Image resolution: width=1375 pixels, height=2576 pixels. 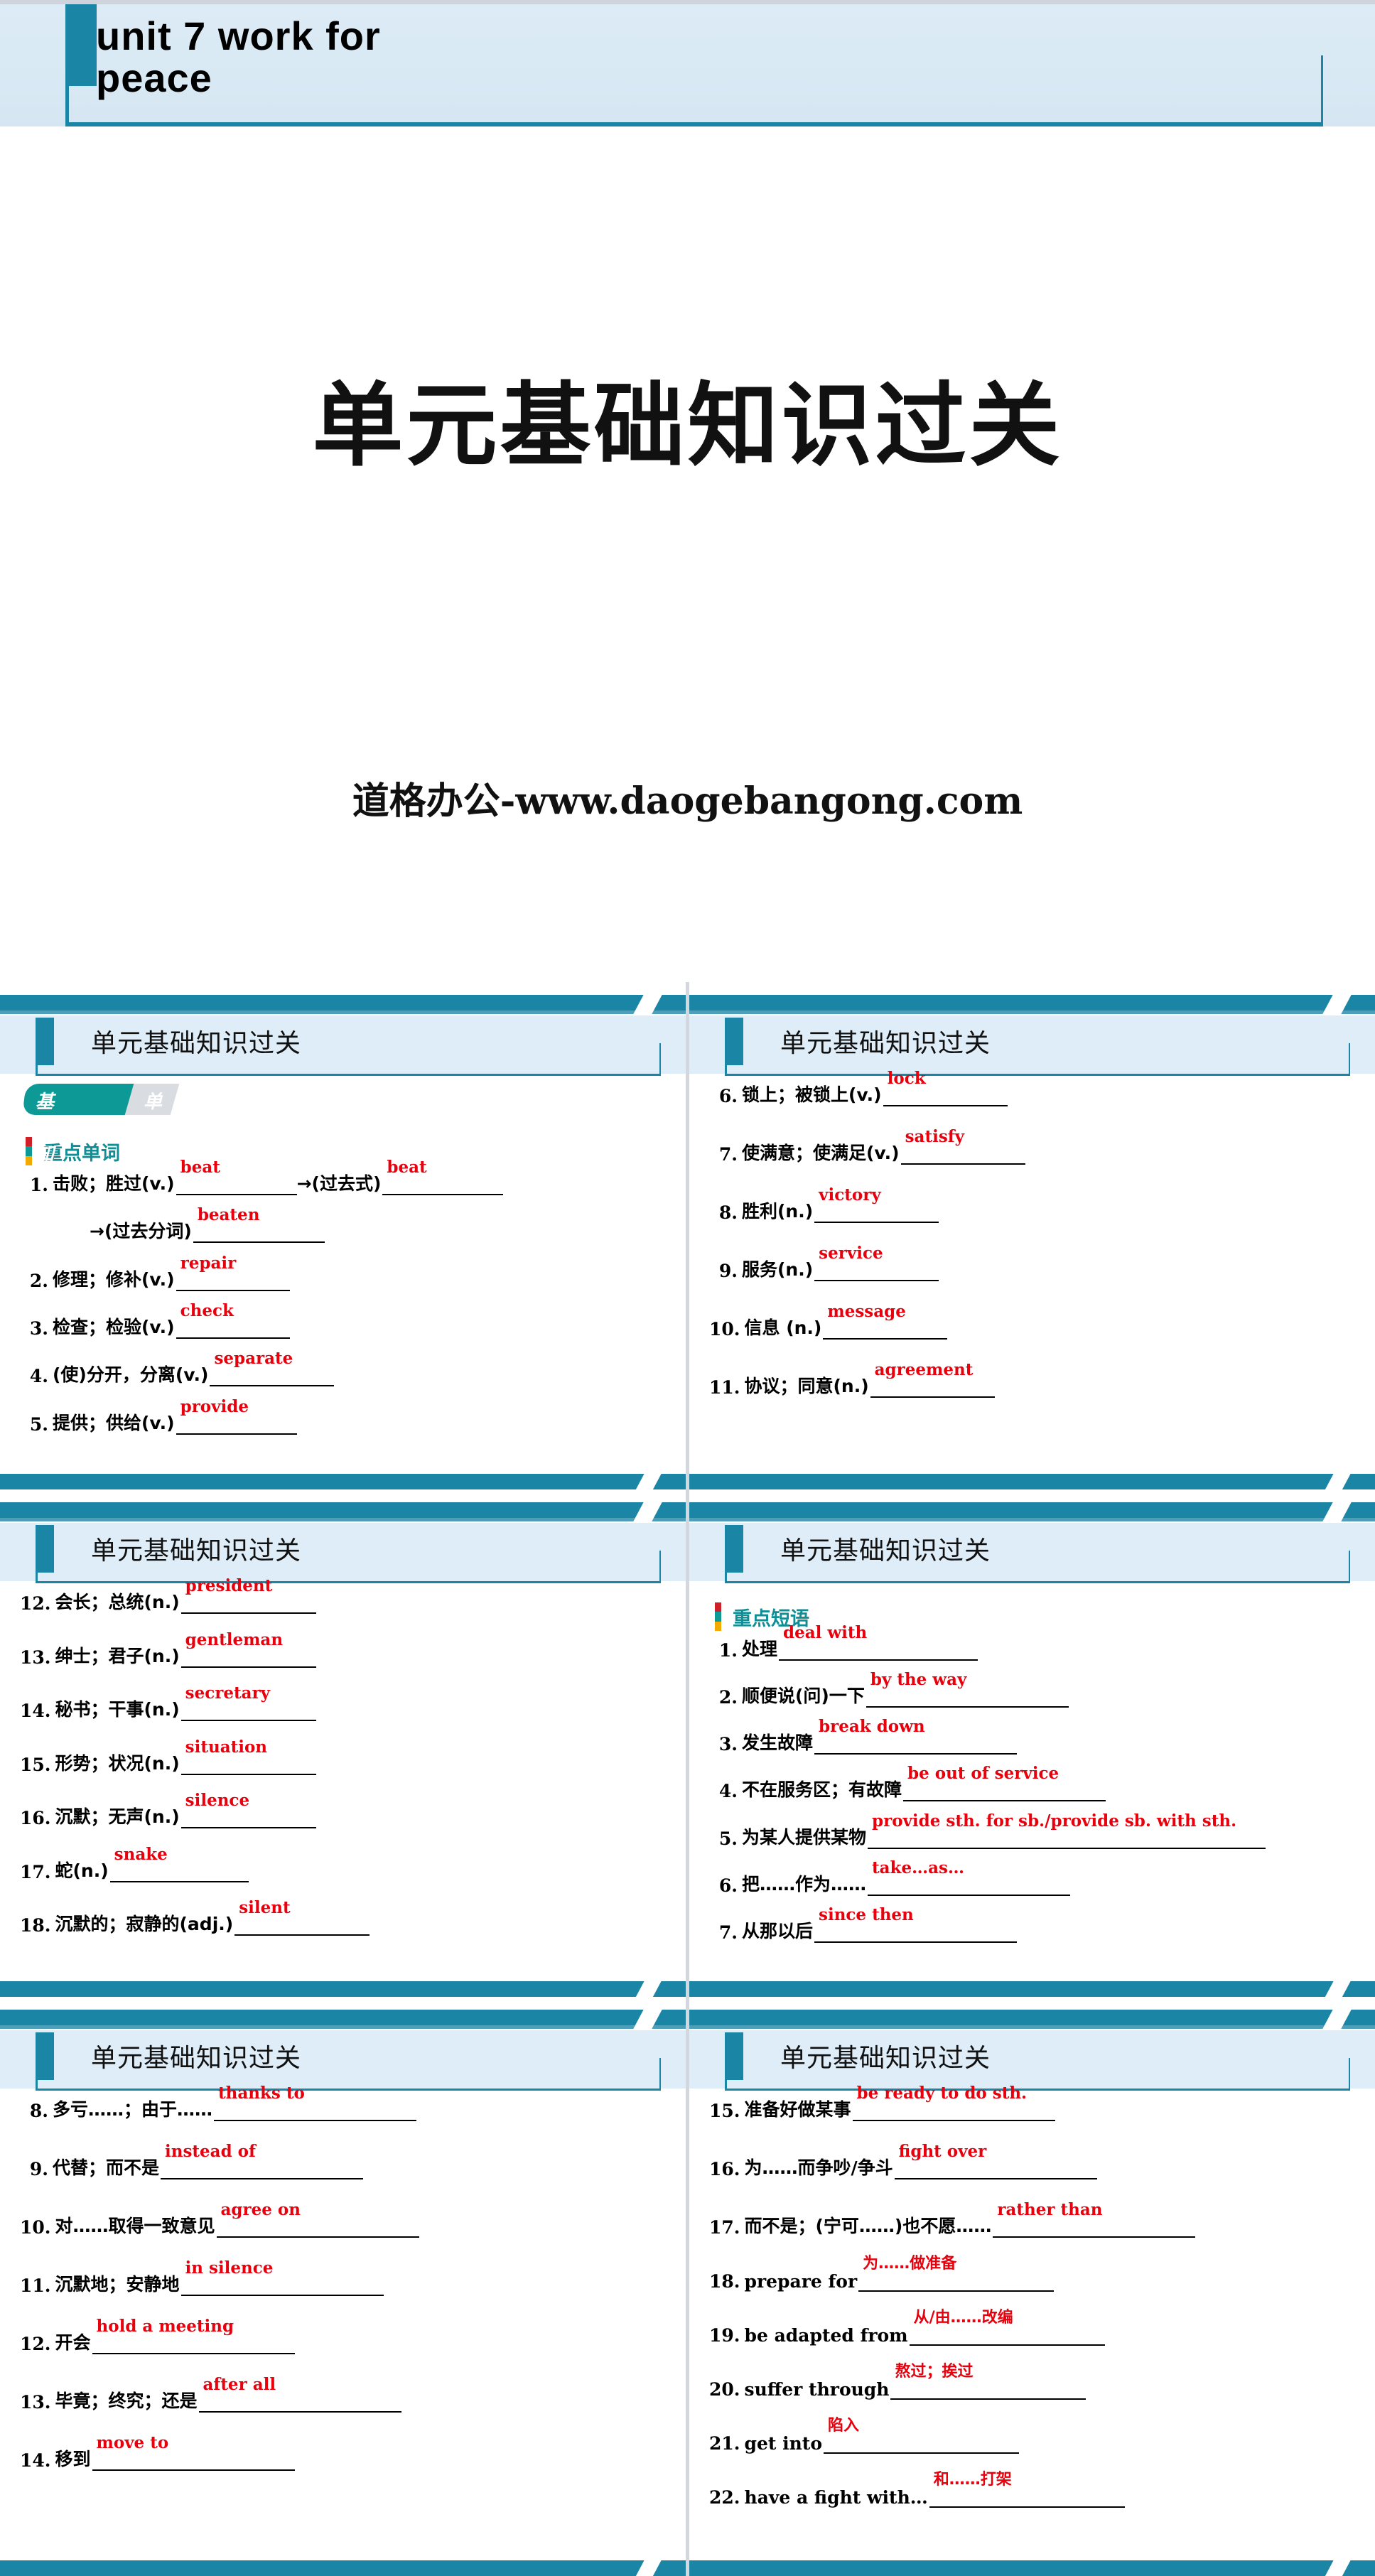 What do you see at coordinates (233, 1320) in the screenshot?
I see `answer-blank: check` at bounding box center [233, 1320].